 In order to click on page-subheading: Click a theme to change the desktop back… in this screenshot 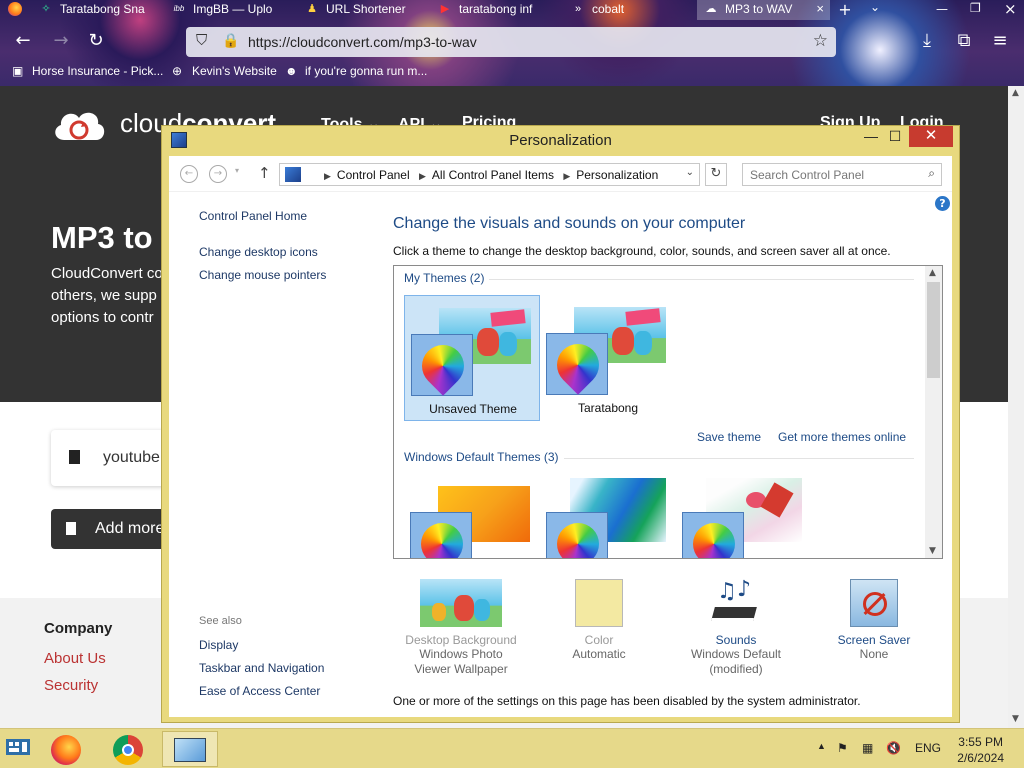, I will do `click(642, 251)`.